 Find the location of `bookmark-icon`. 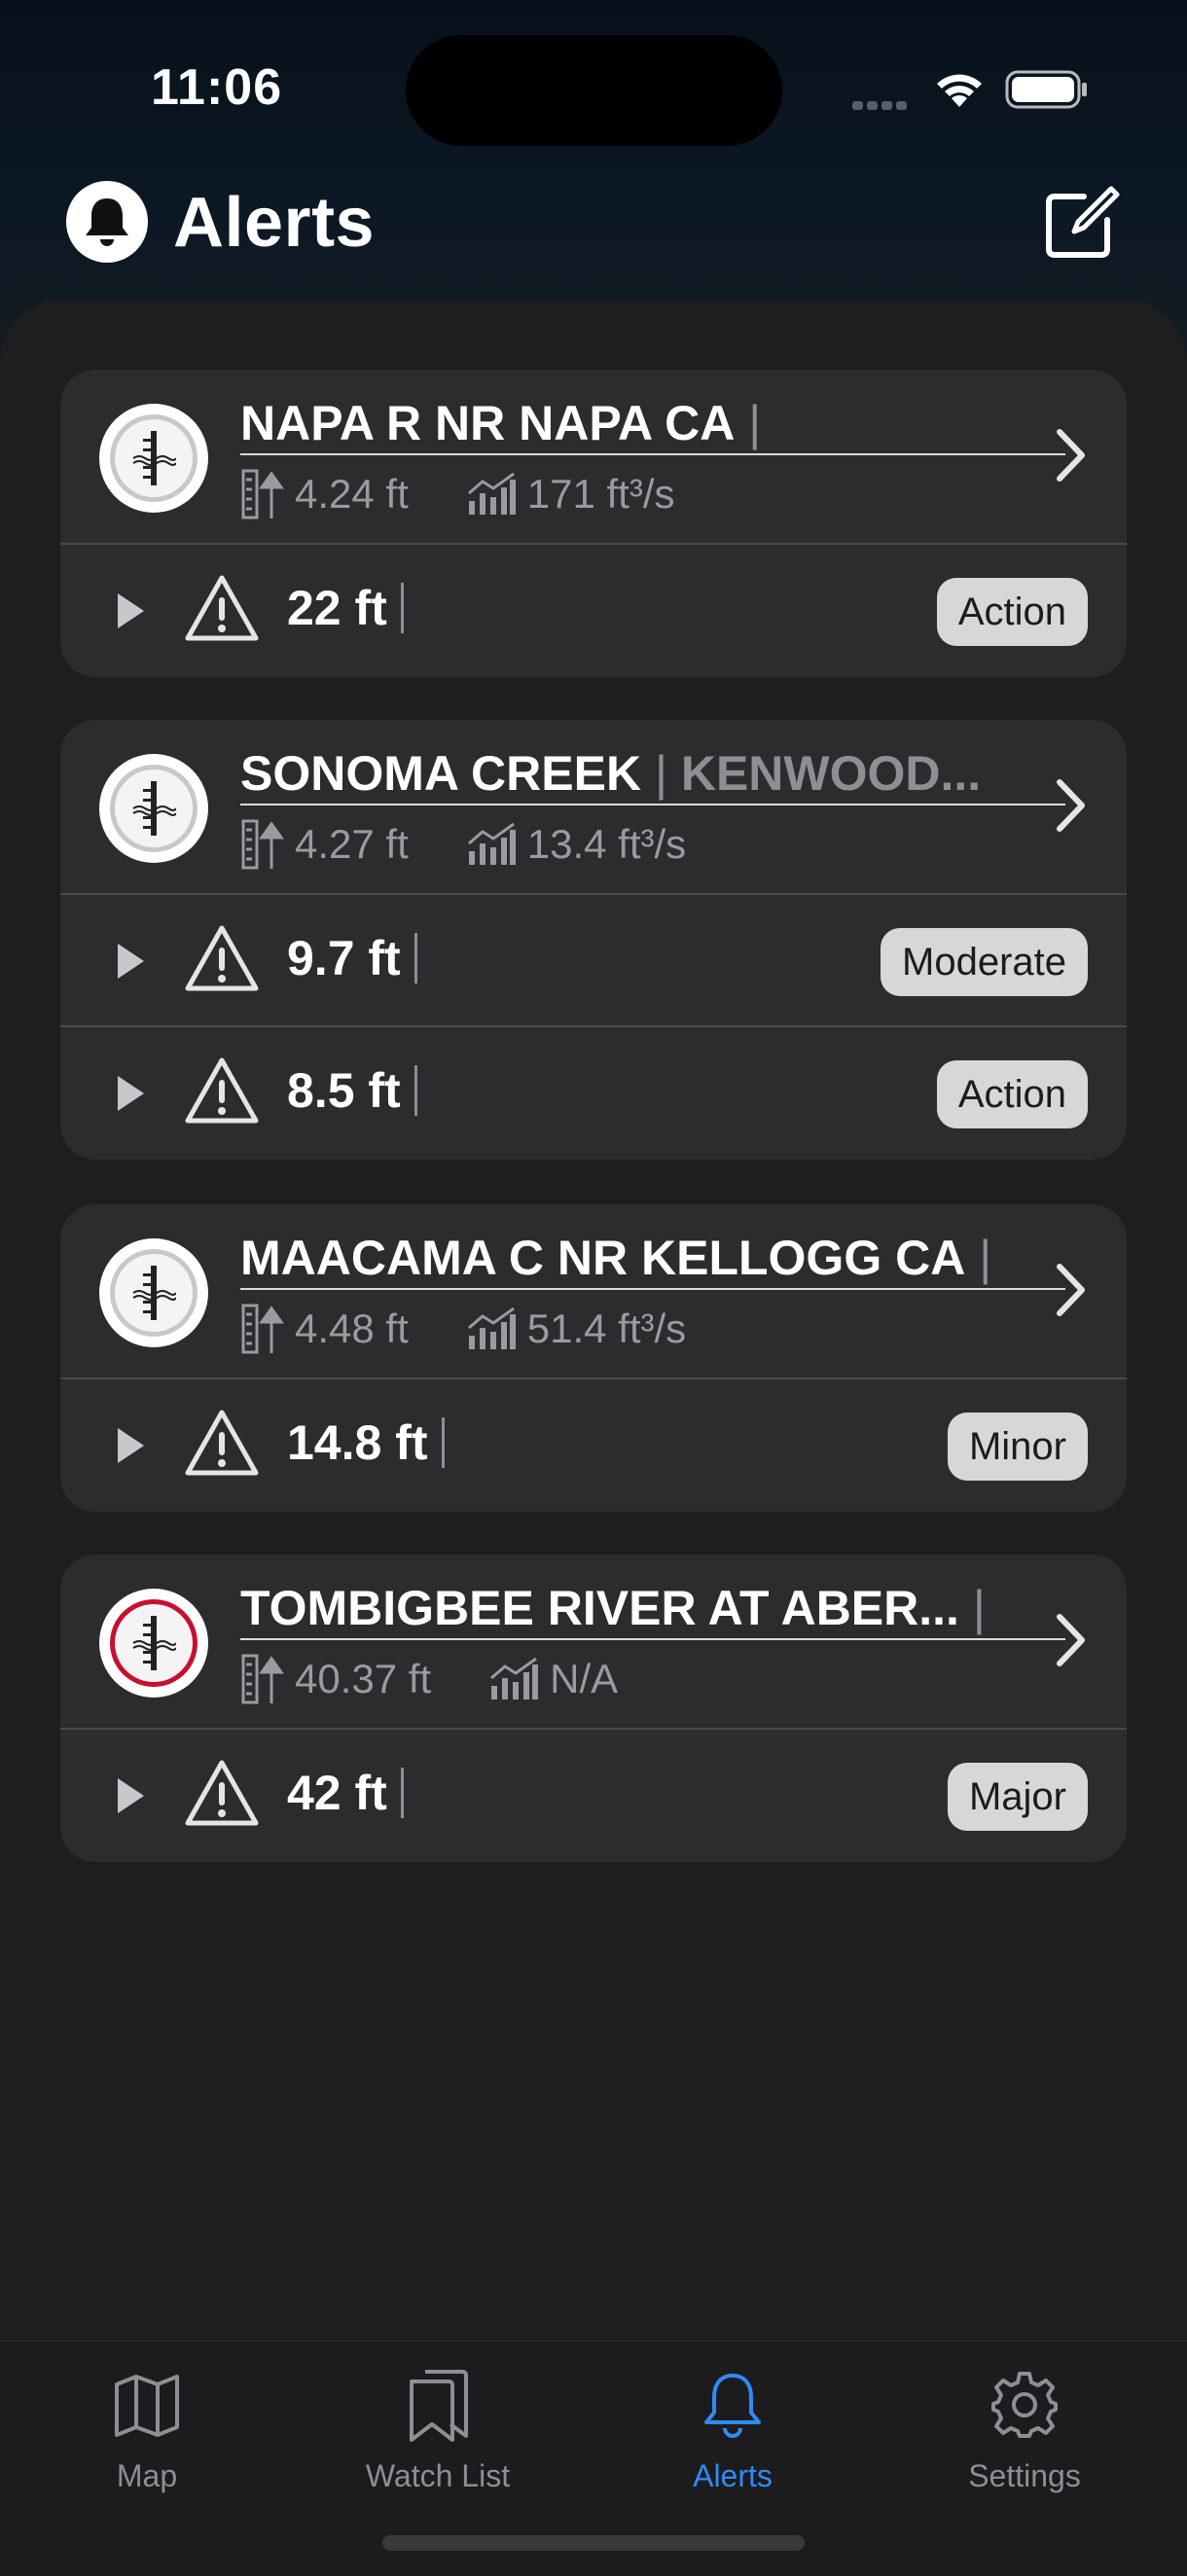

bookmark-icon is located at coordinates (438, 2405).